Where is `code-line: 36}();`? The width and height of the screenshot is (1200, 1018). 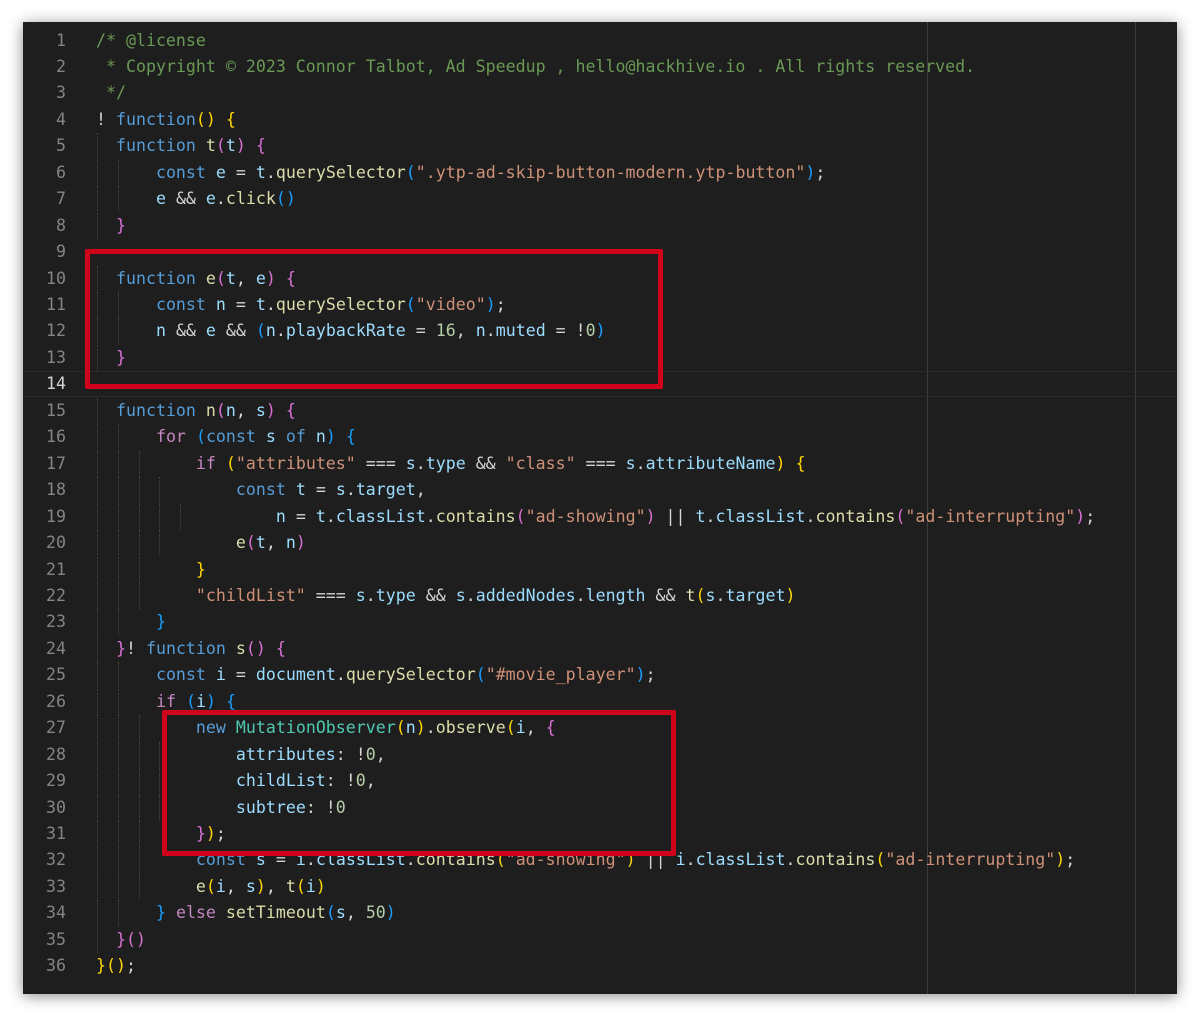 code-line: 36}(); is located at coordinates (600, 966).